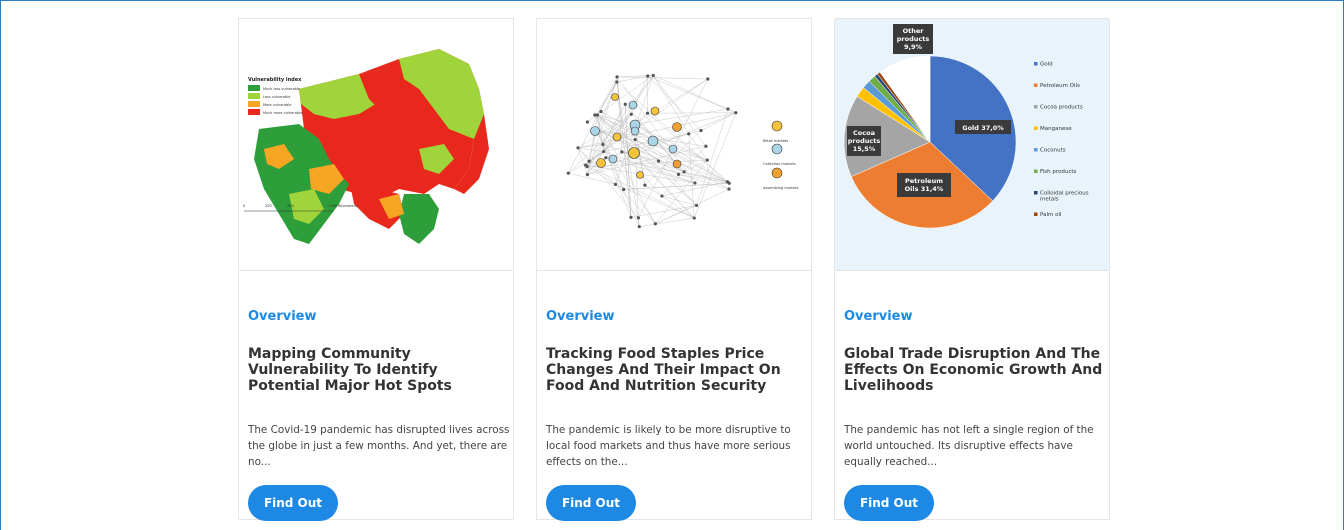 This screenshot has width=1344, height=530. What do you see at coordinates (779, 164) in the screenshot?
I see `network-legend-item: Collection markets` at bounding box center [779, 164].